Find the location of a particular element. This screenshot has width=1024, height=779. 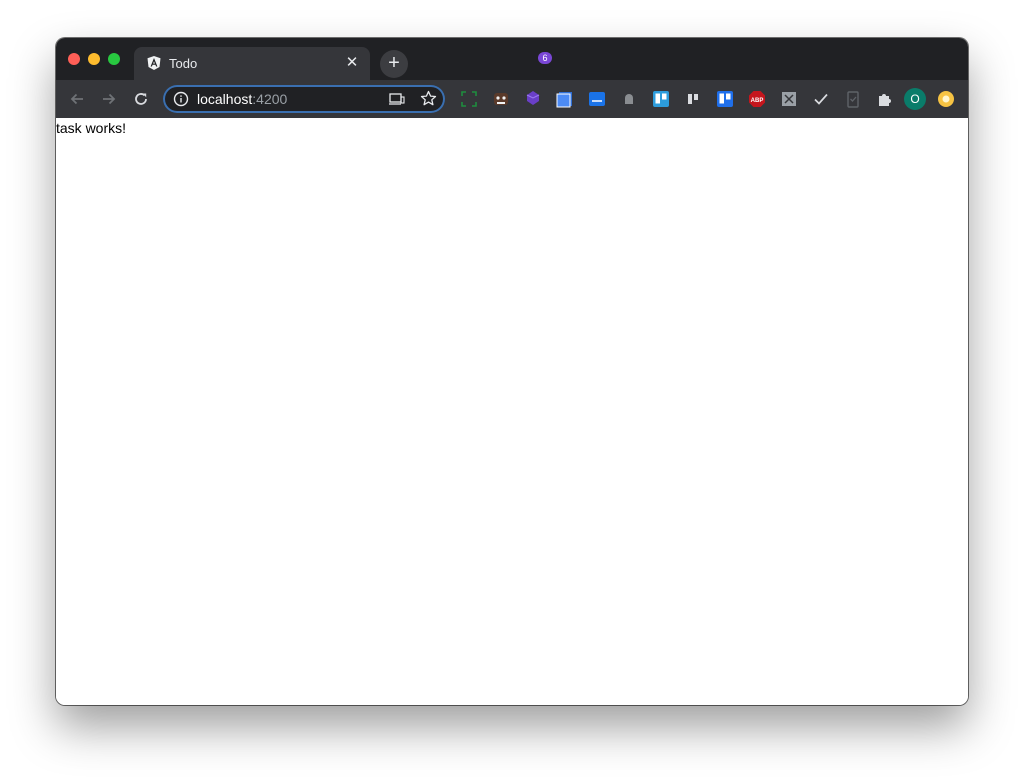

mask-extension-icon is located at coordinates (501, 99).